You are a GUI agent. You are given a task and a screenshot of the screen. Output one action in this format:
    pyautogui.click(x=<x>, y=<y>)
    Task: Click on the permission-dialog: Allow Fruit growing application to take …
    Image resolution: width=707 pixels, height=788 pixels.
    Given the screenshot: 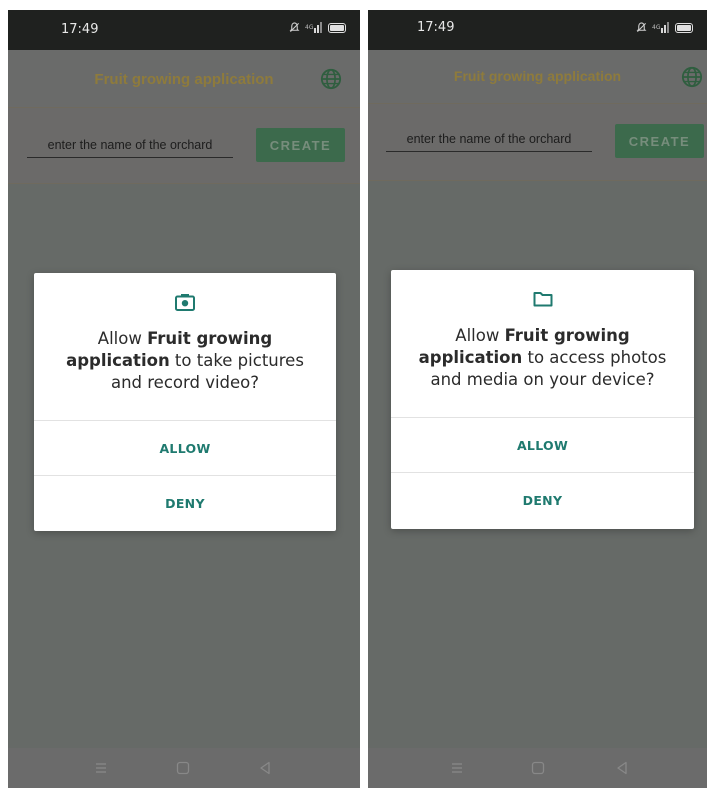 What is the action you would take?
    pyautogui.click(x=185, y=402)
    